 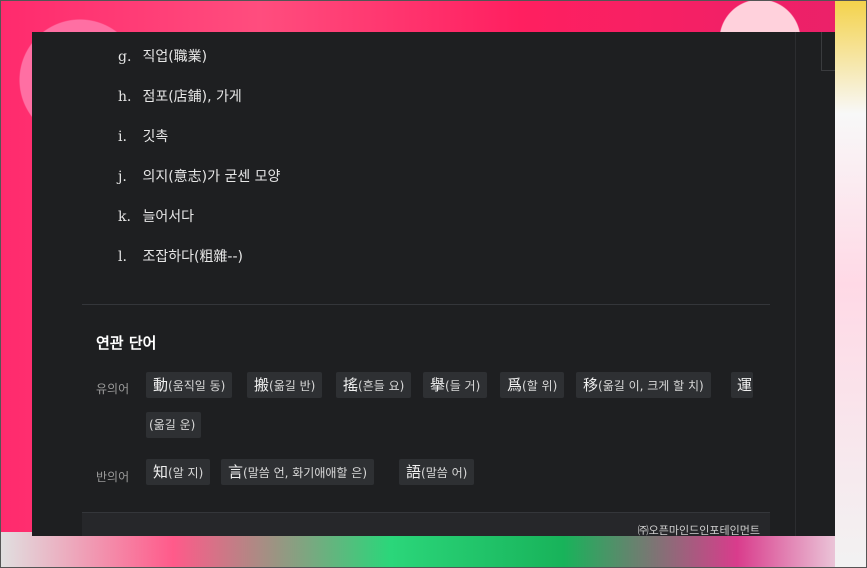 I want to click on chip-reading: (할 위), so click(x=540, y=386).